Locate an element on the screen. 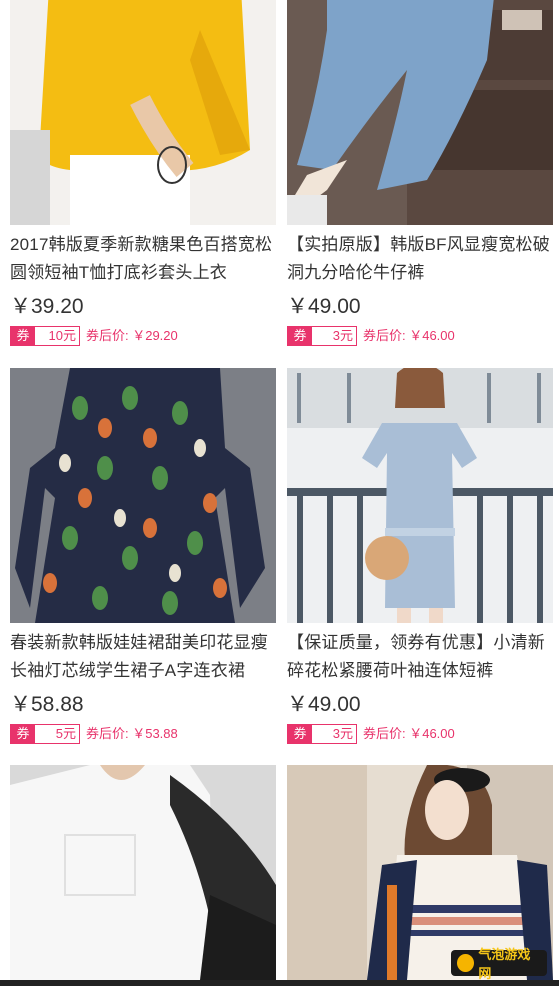 The width and height of the screenshot is (559, 986). watermark-logo-icon is located at coordinates (466, 963).